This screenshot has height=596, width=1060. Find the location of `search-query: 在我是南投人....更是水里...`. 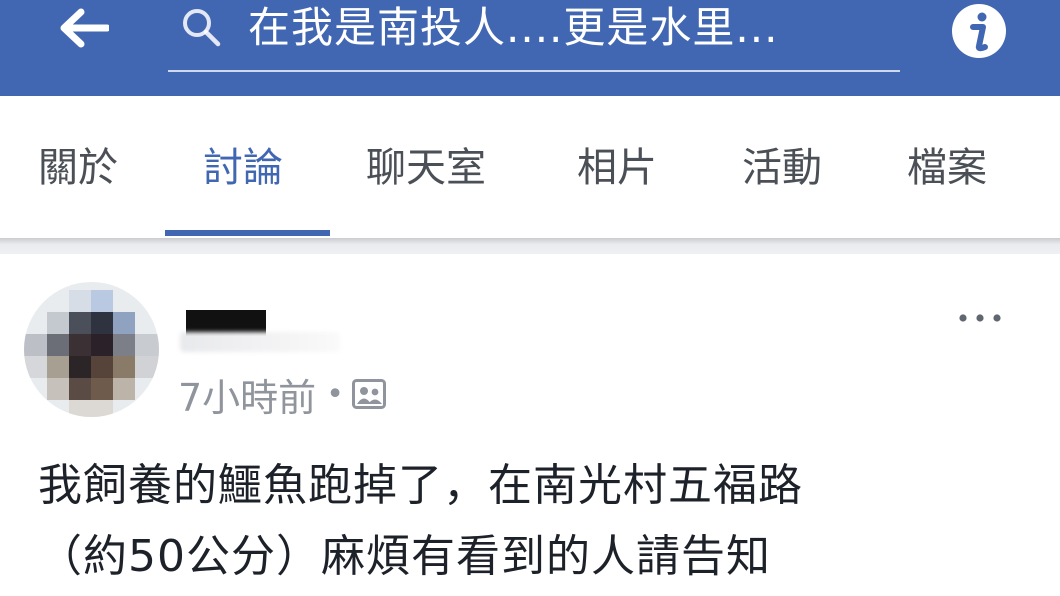

search-query: 在我是南投人....更是水里... is located at coordinates (513, 27).